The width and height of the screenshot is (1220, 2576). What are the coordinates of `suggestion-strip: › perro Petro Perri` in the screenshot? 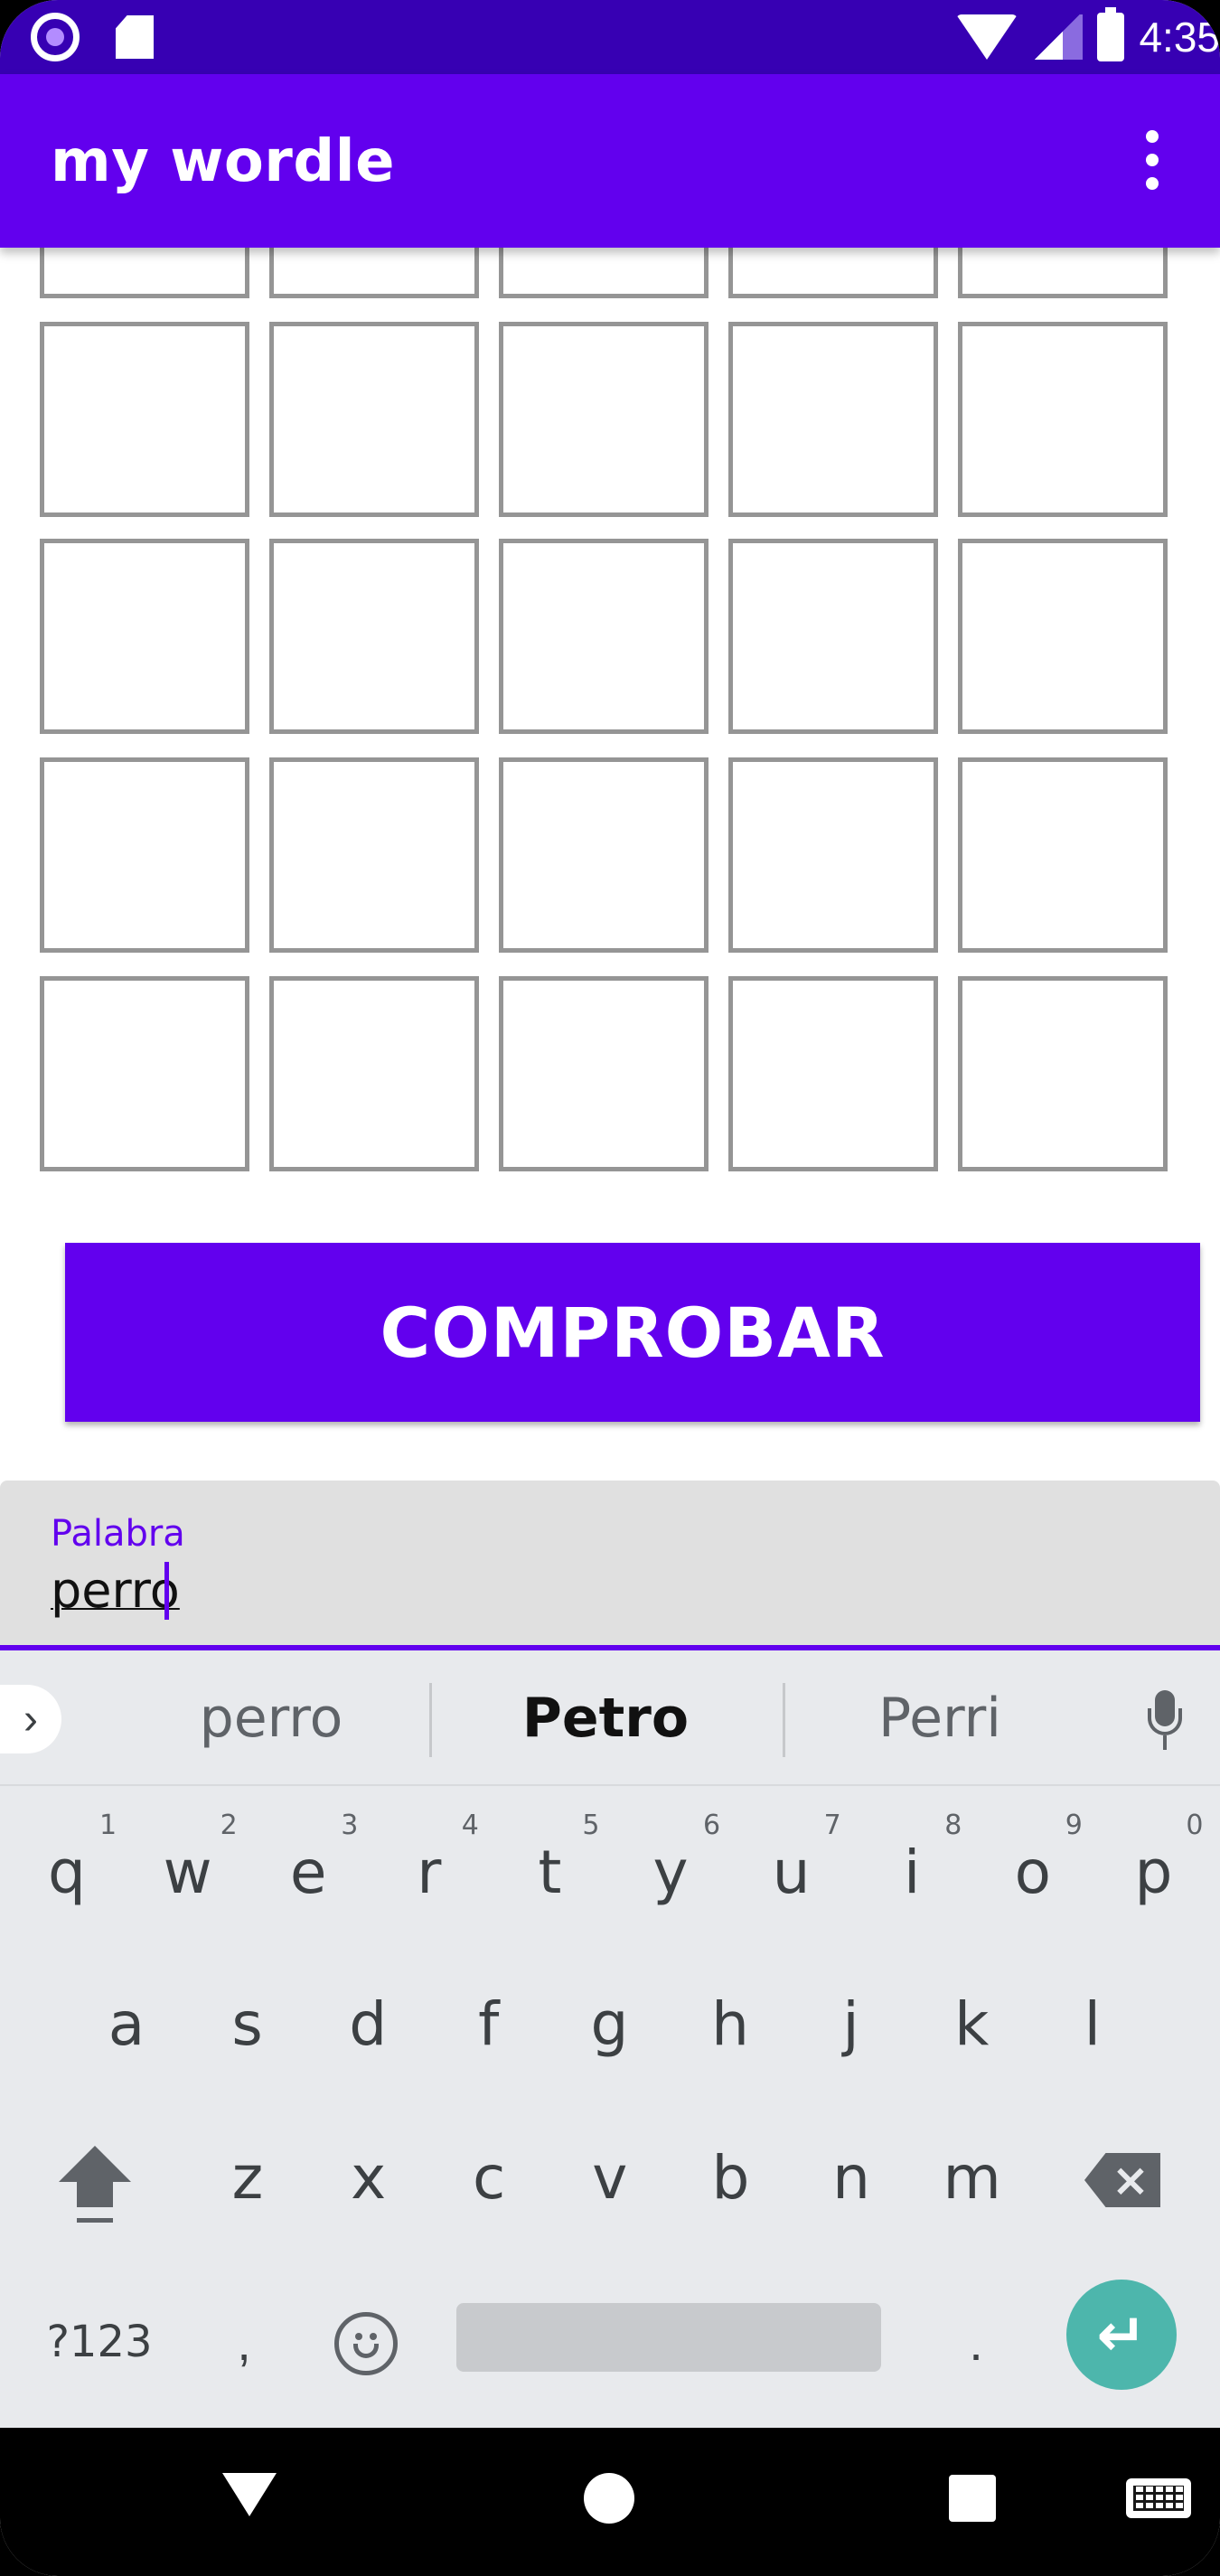 It's located at (610, 1718).